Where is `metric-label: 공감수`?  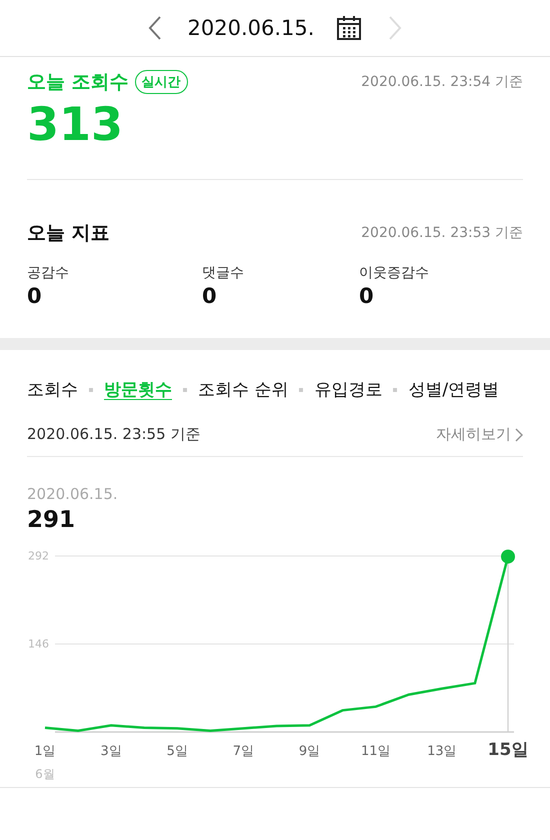 metric-label: 공감수 is located at coordinates (48, 273).